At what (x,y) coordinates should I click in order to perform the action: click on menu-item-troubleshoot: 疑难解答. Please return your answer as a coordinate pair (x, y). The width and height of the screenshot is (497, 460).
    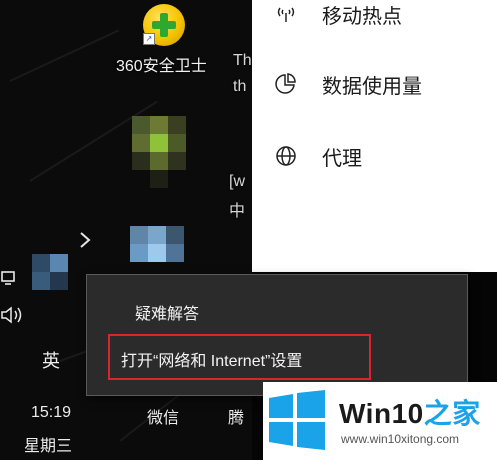
    Looking at the image, I should click on (277, 312).